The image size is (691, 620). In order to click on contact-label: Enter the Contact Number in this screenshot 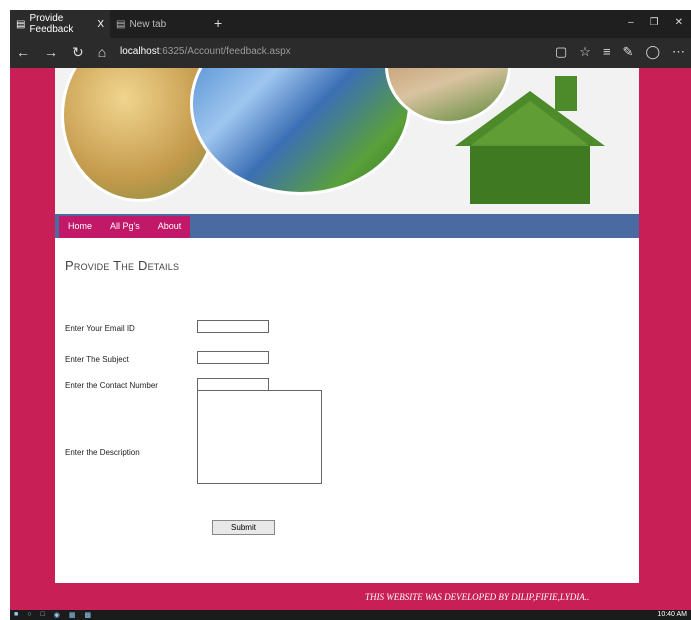, I will do `click(111, 385)`.